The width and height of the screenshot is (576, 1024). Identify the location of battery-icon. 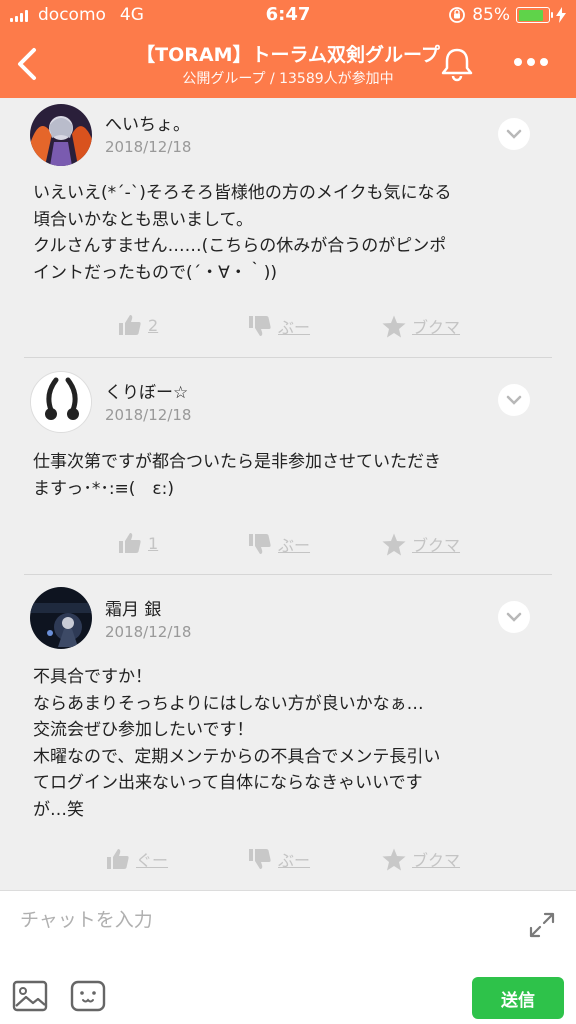
(534, 15).